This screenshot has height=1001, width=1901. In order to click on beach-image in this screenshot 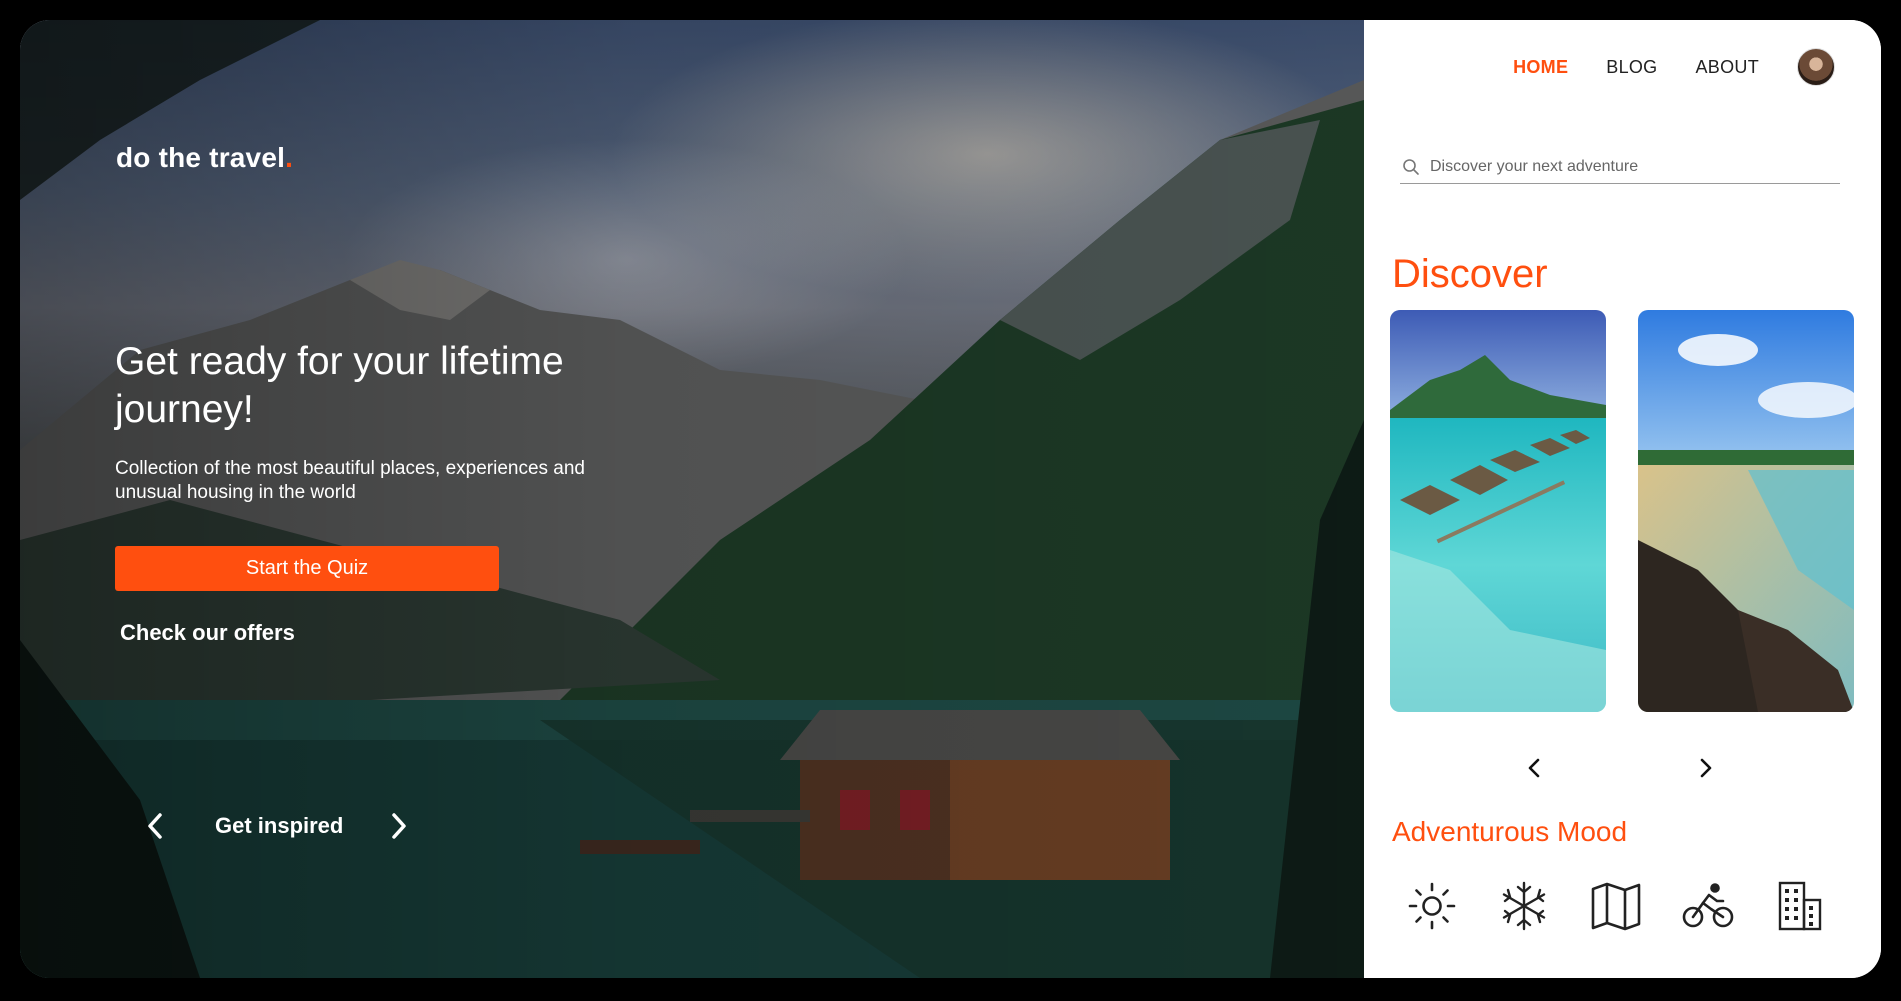, I will do `click(1746, 511)`.